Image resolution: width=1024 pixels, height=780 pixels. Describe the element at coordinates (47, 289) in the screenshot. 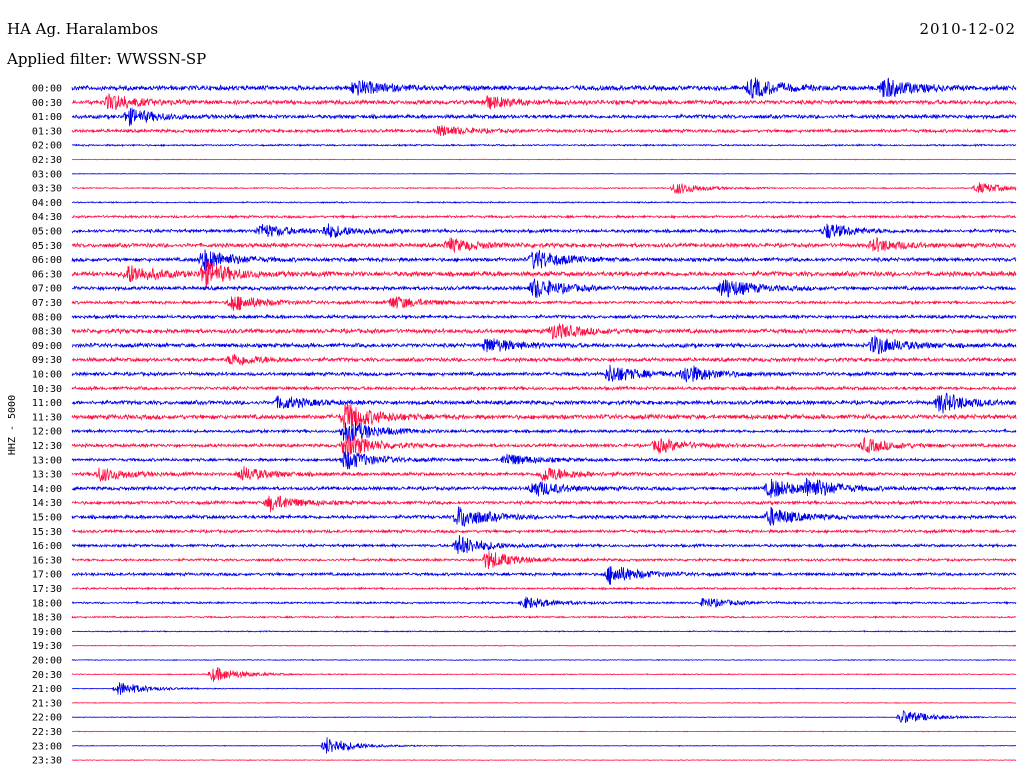

I see `time-tick-label: 07:00` at that location.